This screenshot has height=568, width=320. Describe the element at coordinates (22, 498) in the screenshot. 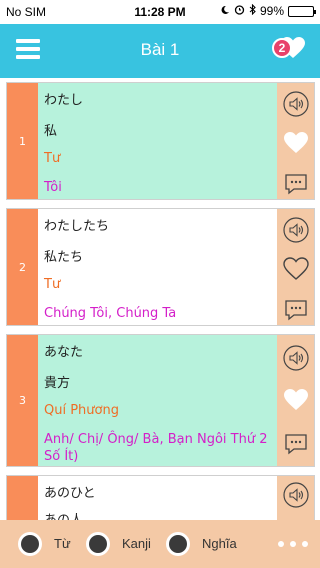

I see `item-index` at that location.